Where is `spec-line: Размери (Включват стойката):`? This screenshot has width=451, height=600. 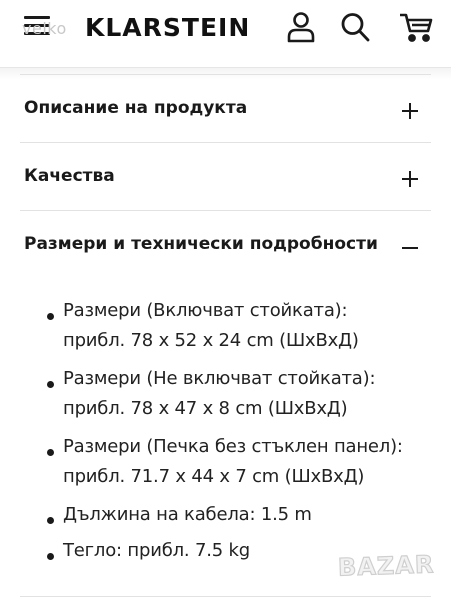
spec-line: Размери (Включват стойката): is located at coordinates (205, 310).